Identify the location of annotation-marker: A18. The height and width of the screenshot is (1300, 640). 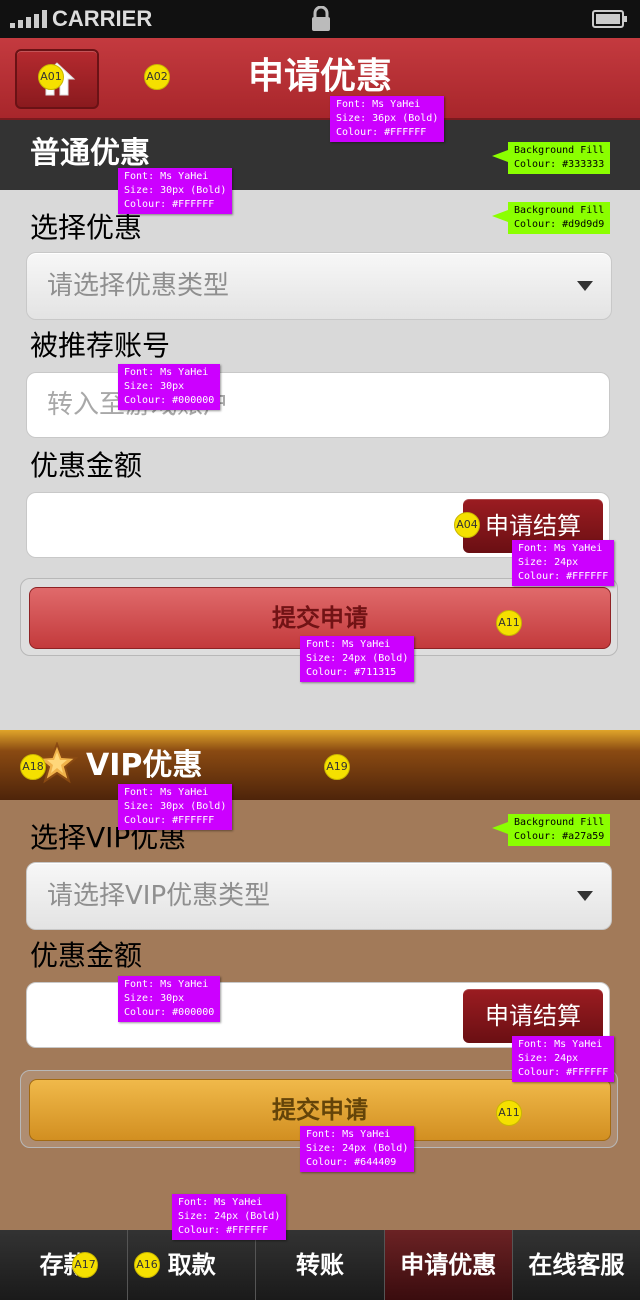
(33, 767).